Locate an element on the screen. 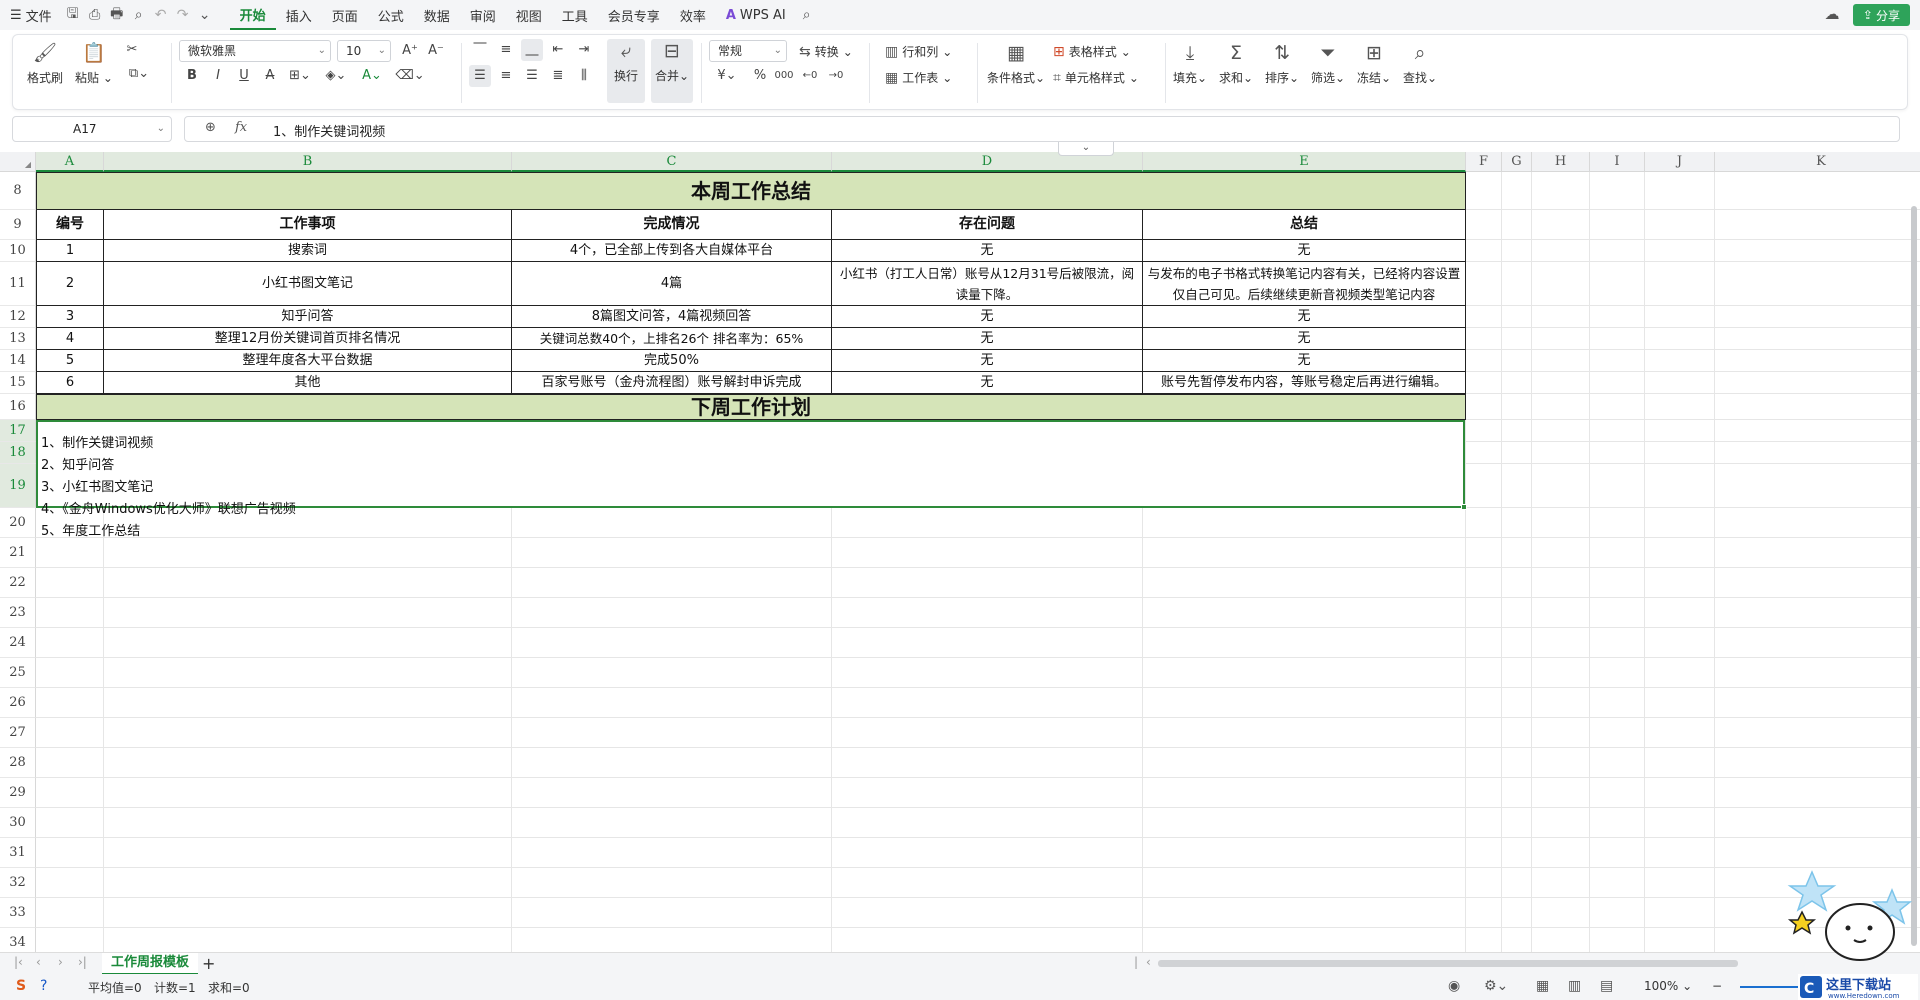 Image resolution: width=1920 pixels, height=1000 pixels. table-cell: 1 is located at coordinates (70, 251).